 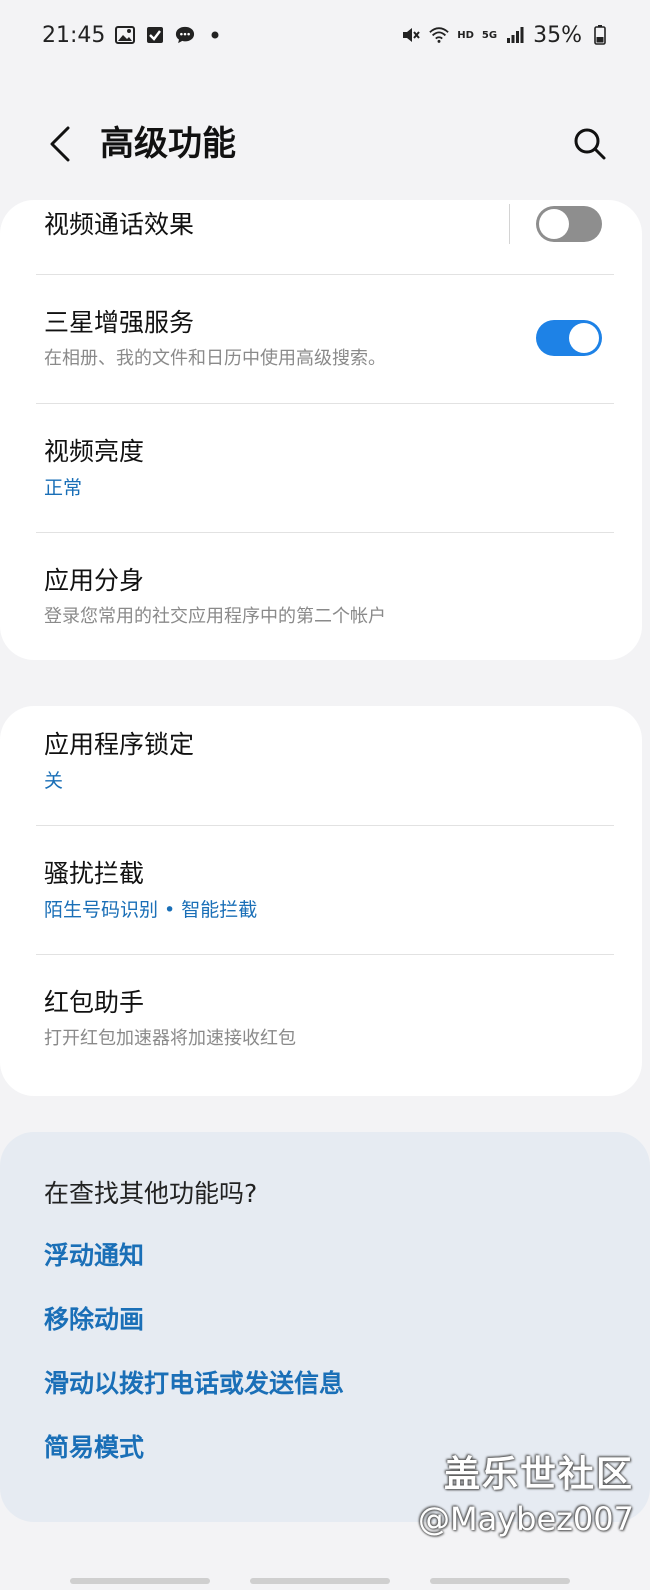 I want to click on search-button, so click(x=590, y=144).